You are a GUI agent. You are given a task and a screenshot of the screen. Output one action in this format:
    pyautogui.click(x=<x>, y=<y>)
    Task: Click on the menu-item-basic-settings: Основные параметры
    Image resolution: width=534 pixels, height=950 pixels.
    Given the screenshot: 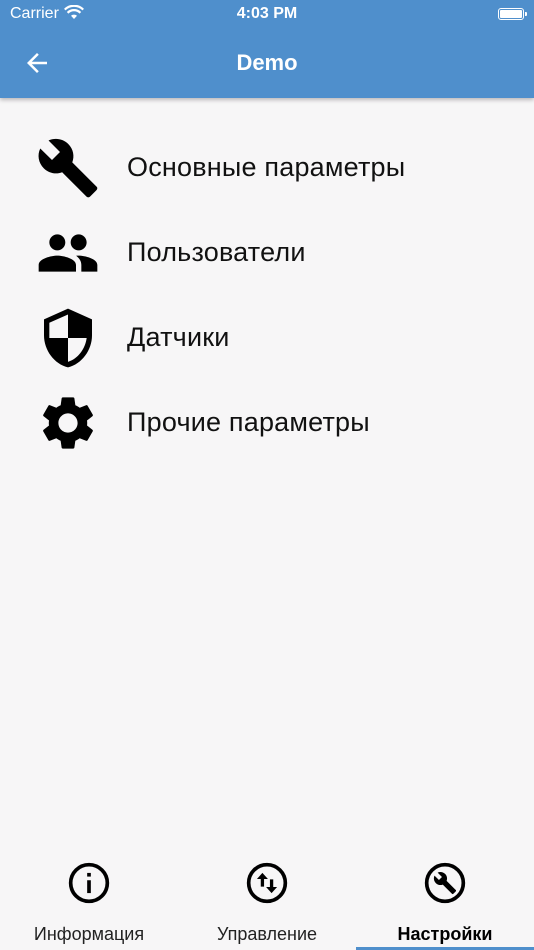 What is the action you would take?
    pyautogui.click(x=267, y=167)
    